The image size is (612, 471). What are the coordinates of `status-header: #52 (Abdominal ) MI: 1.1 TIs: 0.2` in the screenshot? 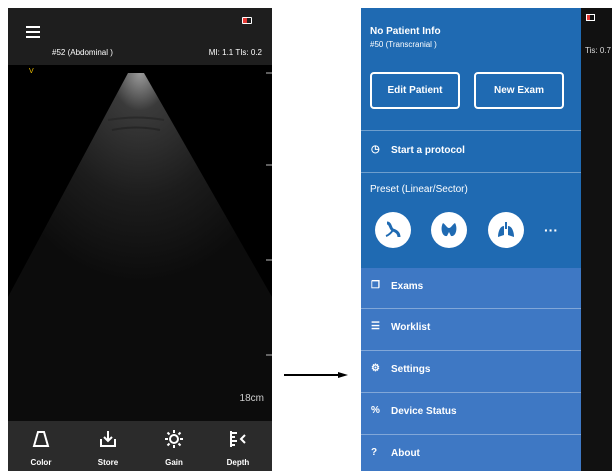 It's located at (140, 36).